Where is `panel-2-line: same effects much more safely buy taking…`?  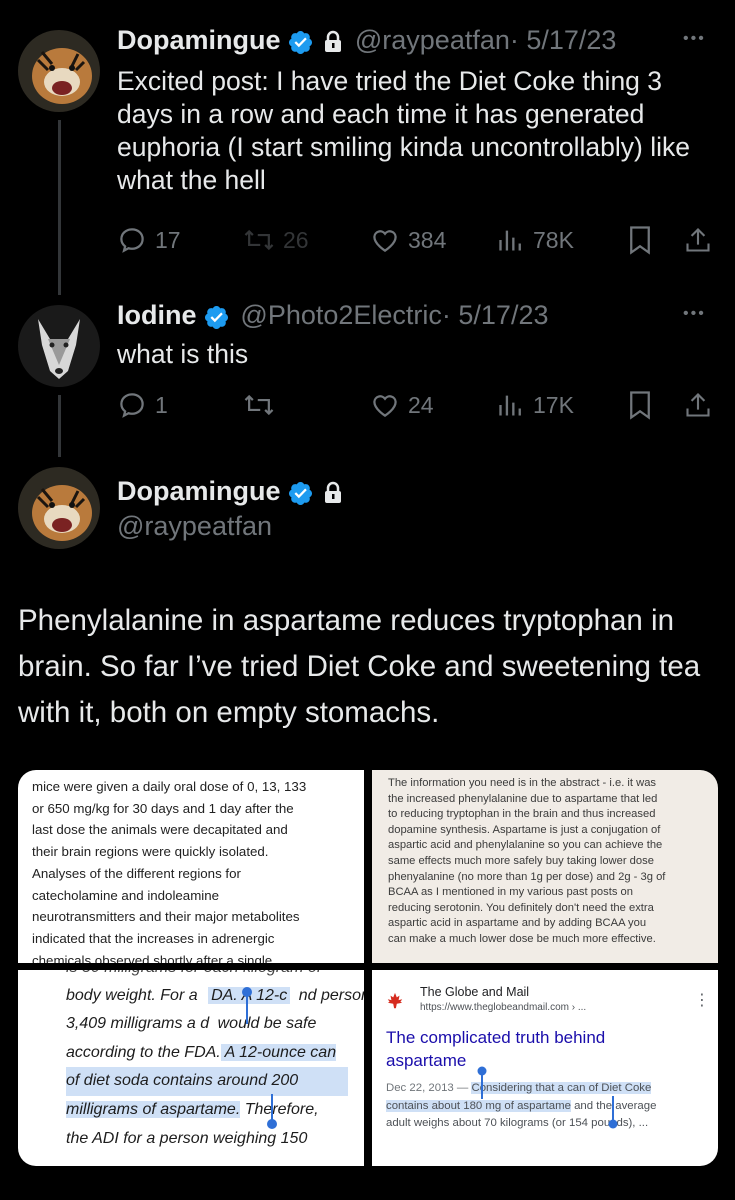 panel-2-line: same effects much more safely buy taking… is located at coordinates (521, 860).